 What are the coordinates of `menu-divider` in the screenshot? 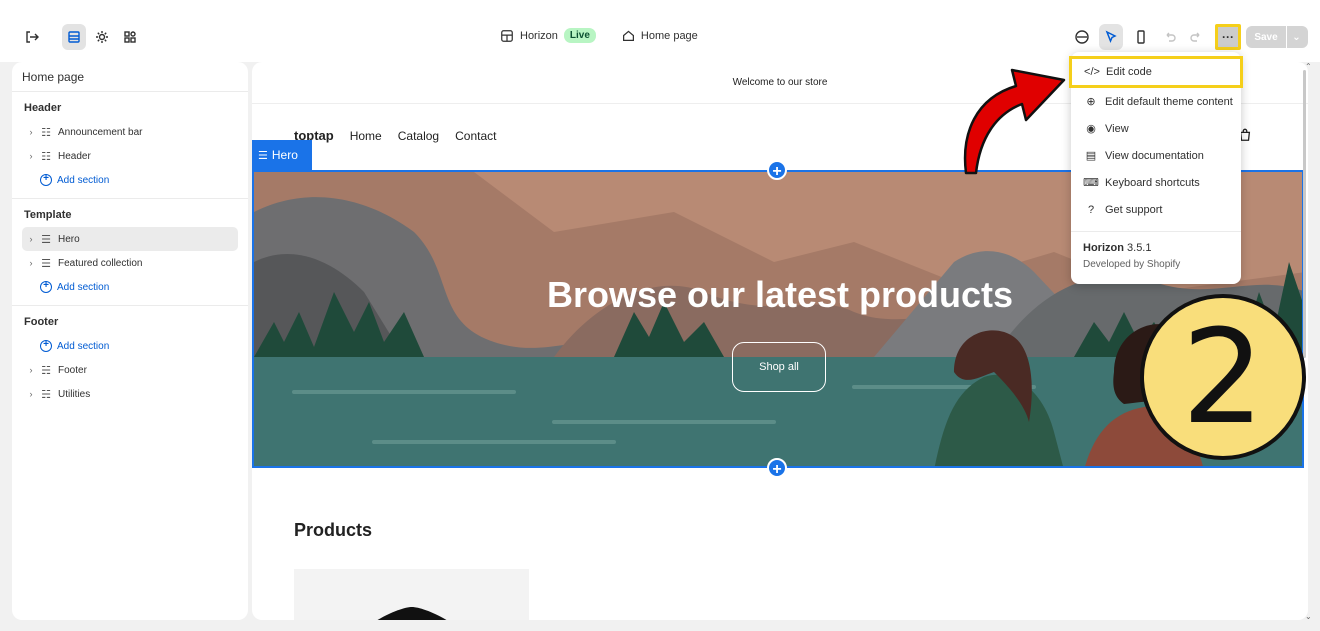 It's located at (1156, 231).